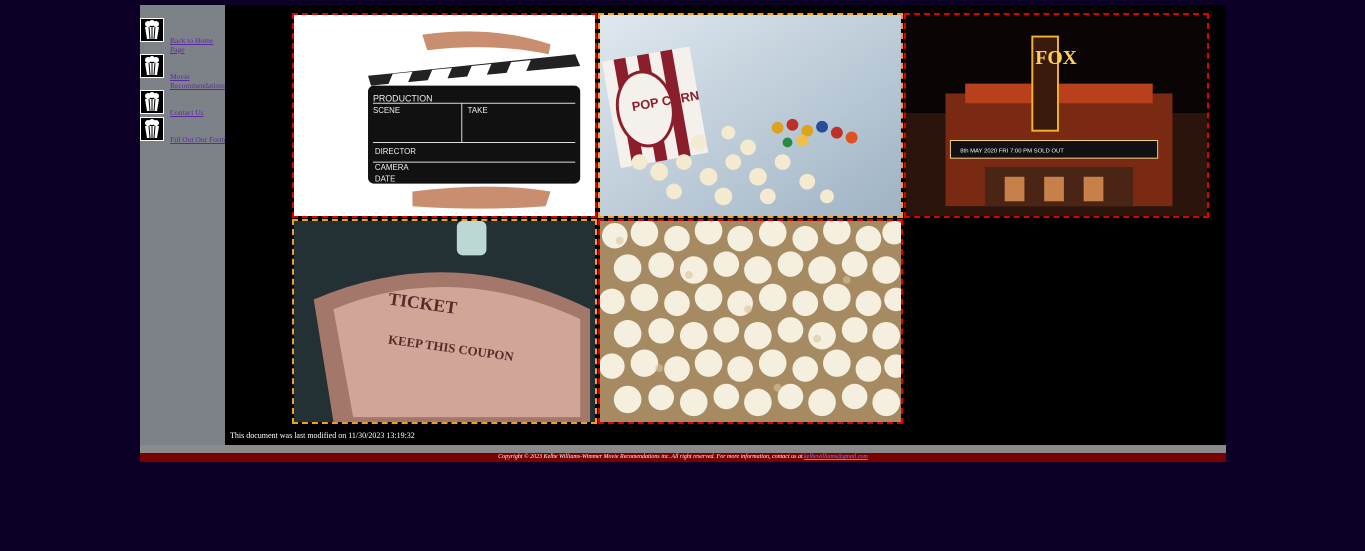 The height and width of the screenshot is (551, 1365). I want to click on sidebar-link-home: Back to Home Page, so click(198, 45).